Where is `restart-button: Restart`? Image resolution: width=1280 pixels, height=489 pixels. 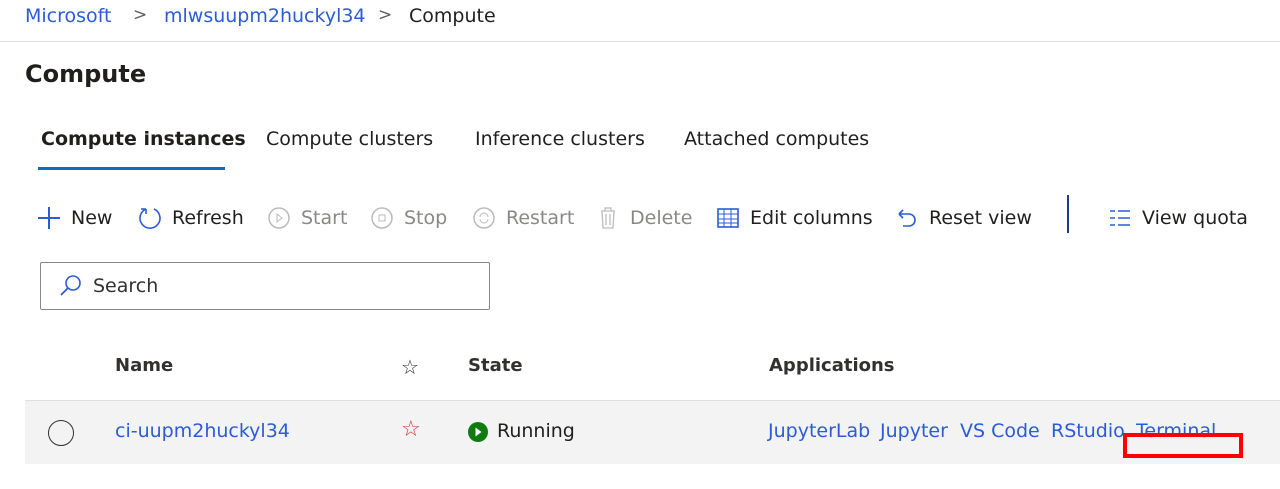 restart-button: Restart is located at coordinates (523, 218).